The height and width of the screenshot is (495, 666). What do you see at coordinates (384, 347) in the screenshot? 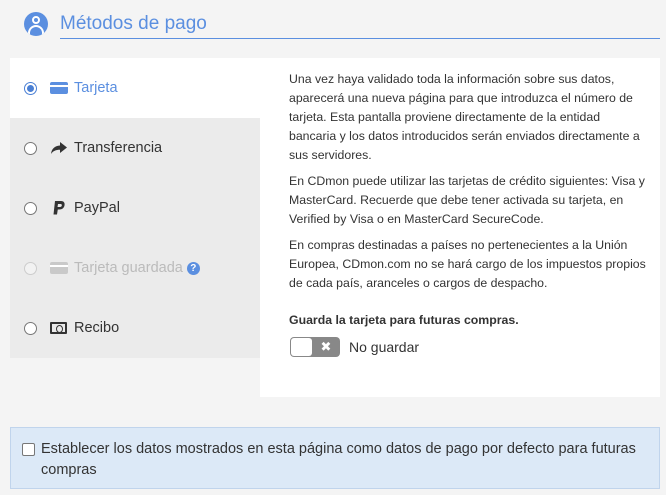
I see `toggle-label: No guardar` at bounding box center [384, 347].